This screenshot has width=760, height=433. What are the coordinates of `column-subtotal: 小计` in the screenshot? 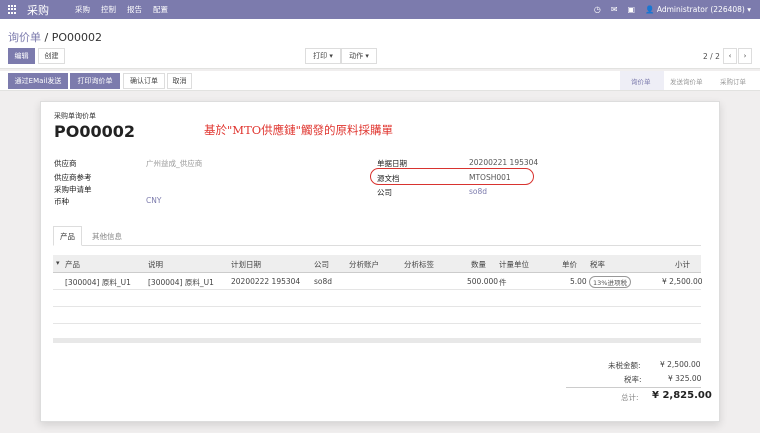 It's located at (682, 264).